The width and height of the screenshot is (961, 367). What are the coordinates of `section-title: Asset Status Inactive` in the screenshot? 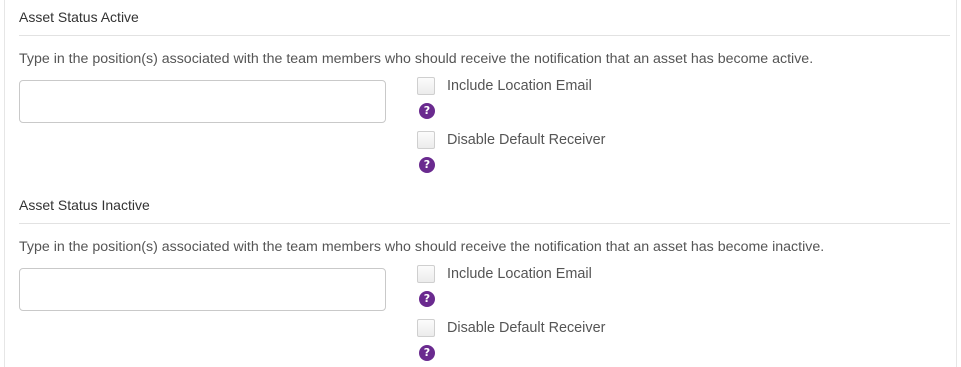 It's located at (84, 205).